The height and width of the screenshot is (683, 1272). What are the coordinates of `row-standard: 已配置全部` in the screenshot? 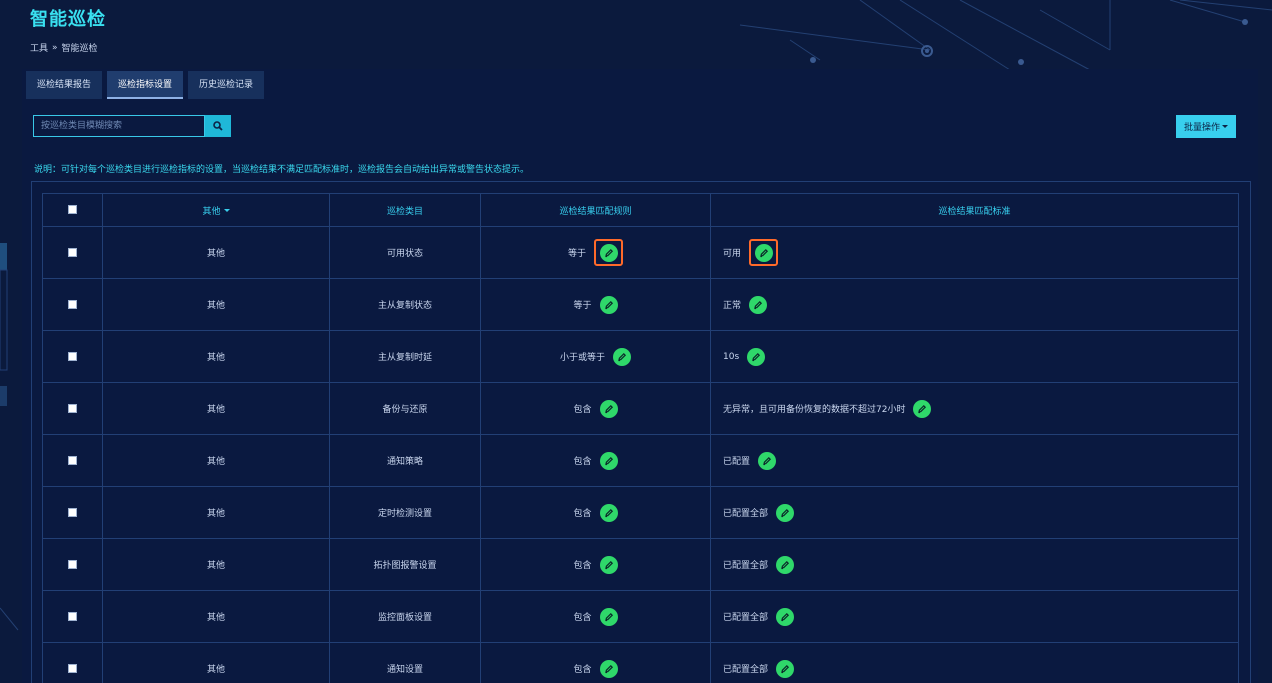 It's located at (746, 618).